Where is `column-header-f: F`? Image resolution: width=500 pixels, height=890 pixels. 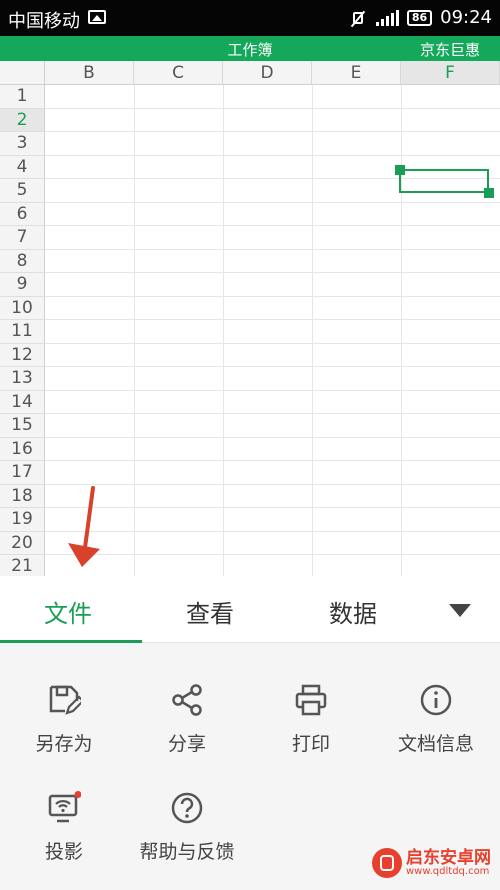
column-header-f: F is located at coordinates (450, 73).